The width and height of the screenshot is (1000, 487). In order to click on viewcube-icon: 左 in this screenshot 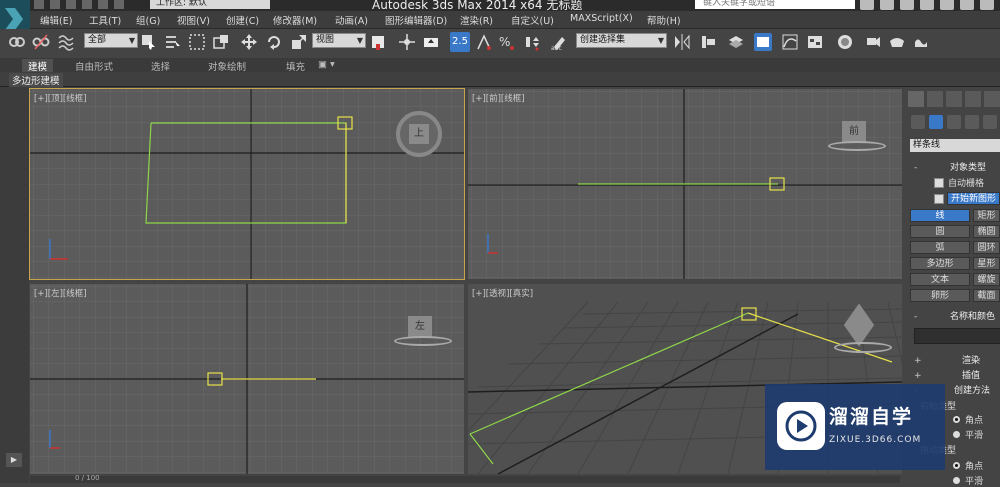, I will do `click(420, 327)`.